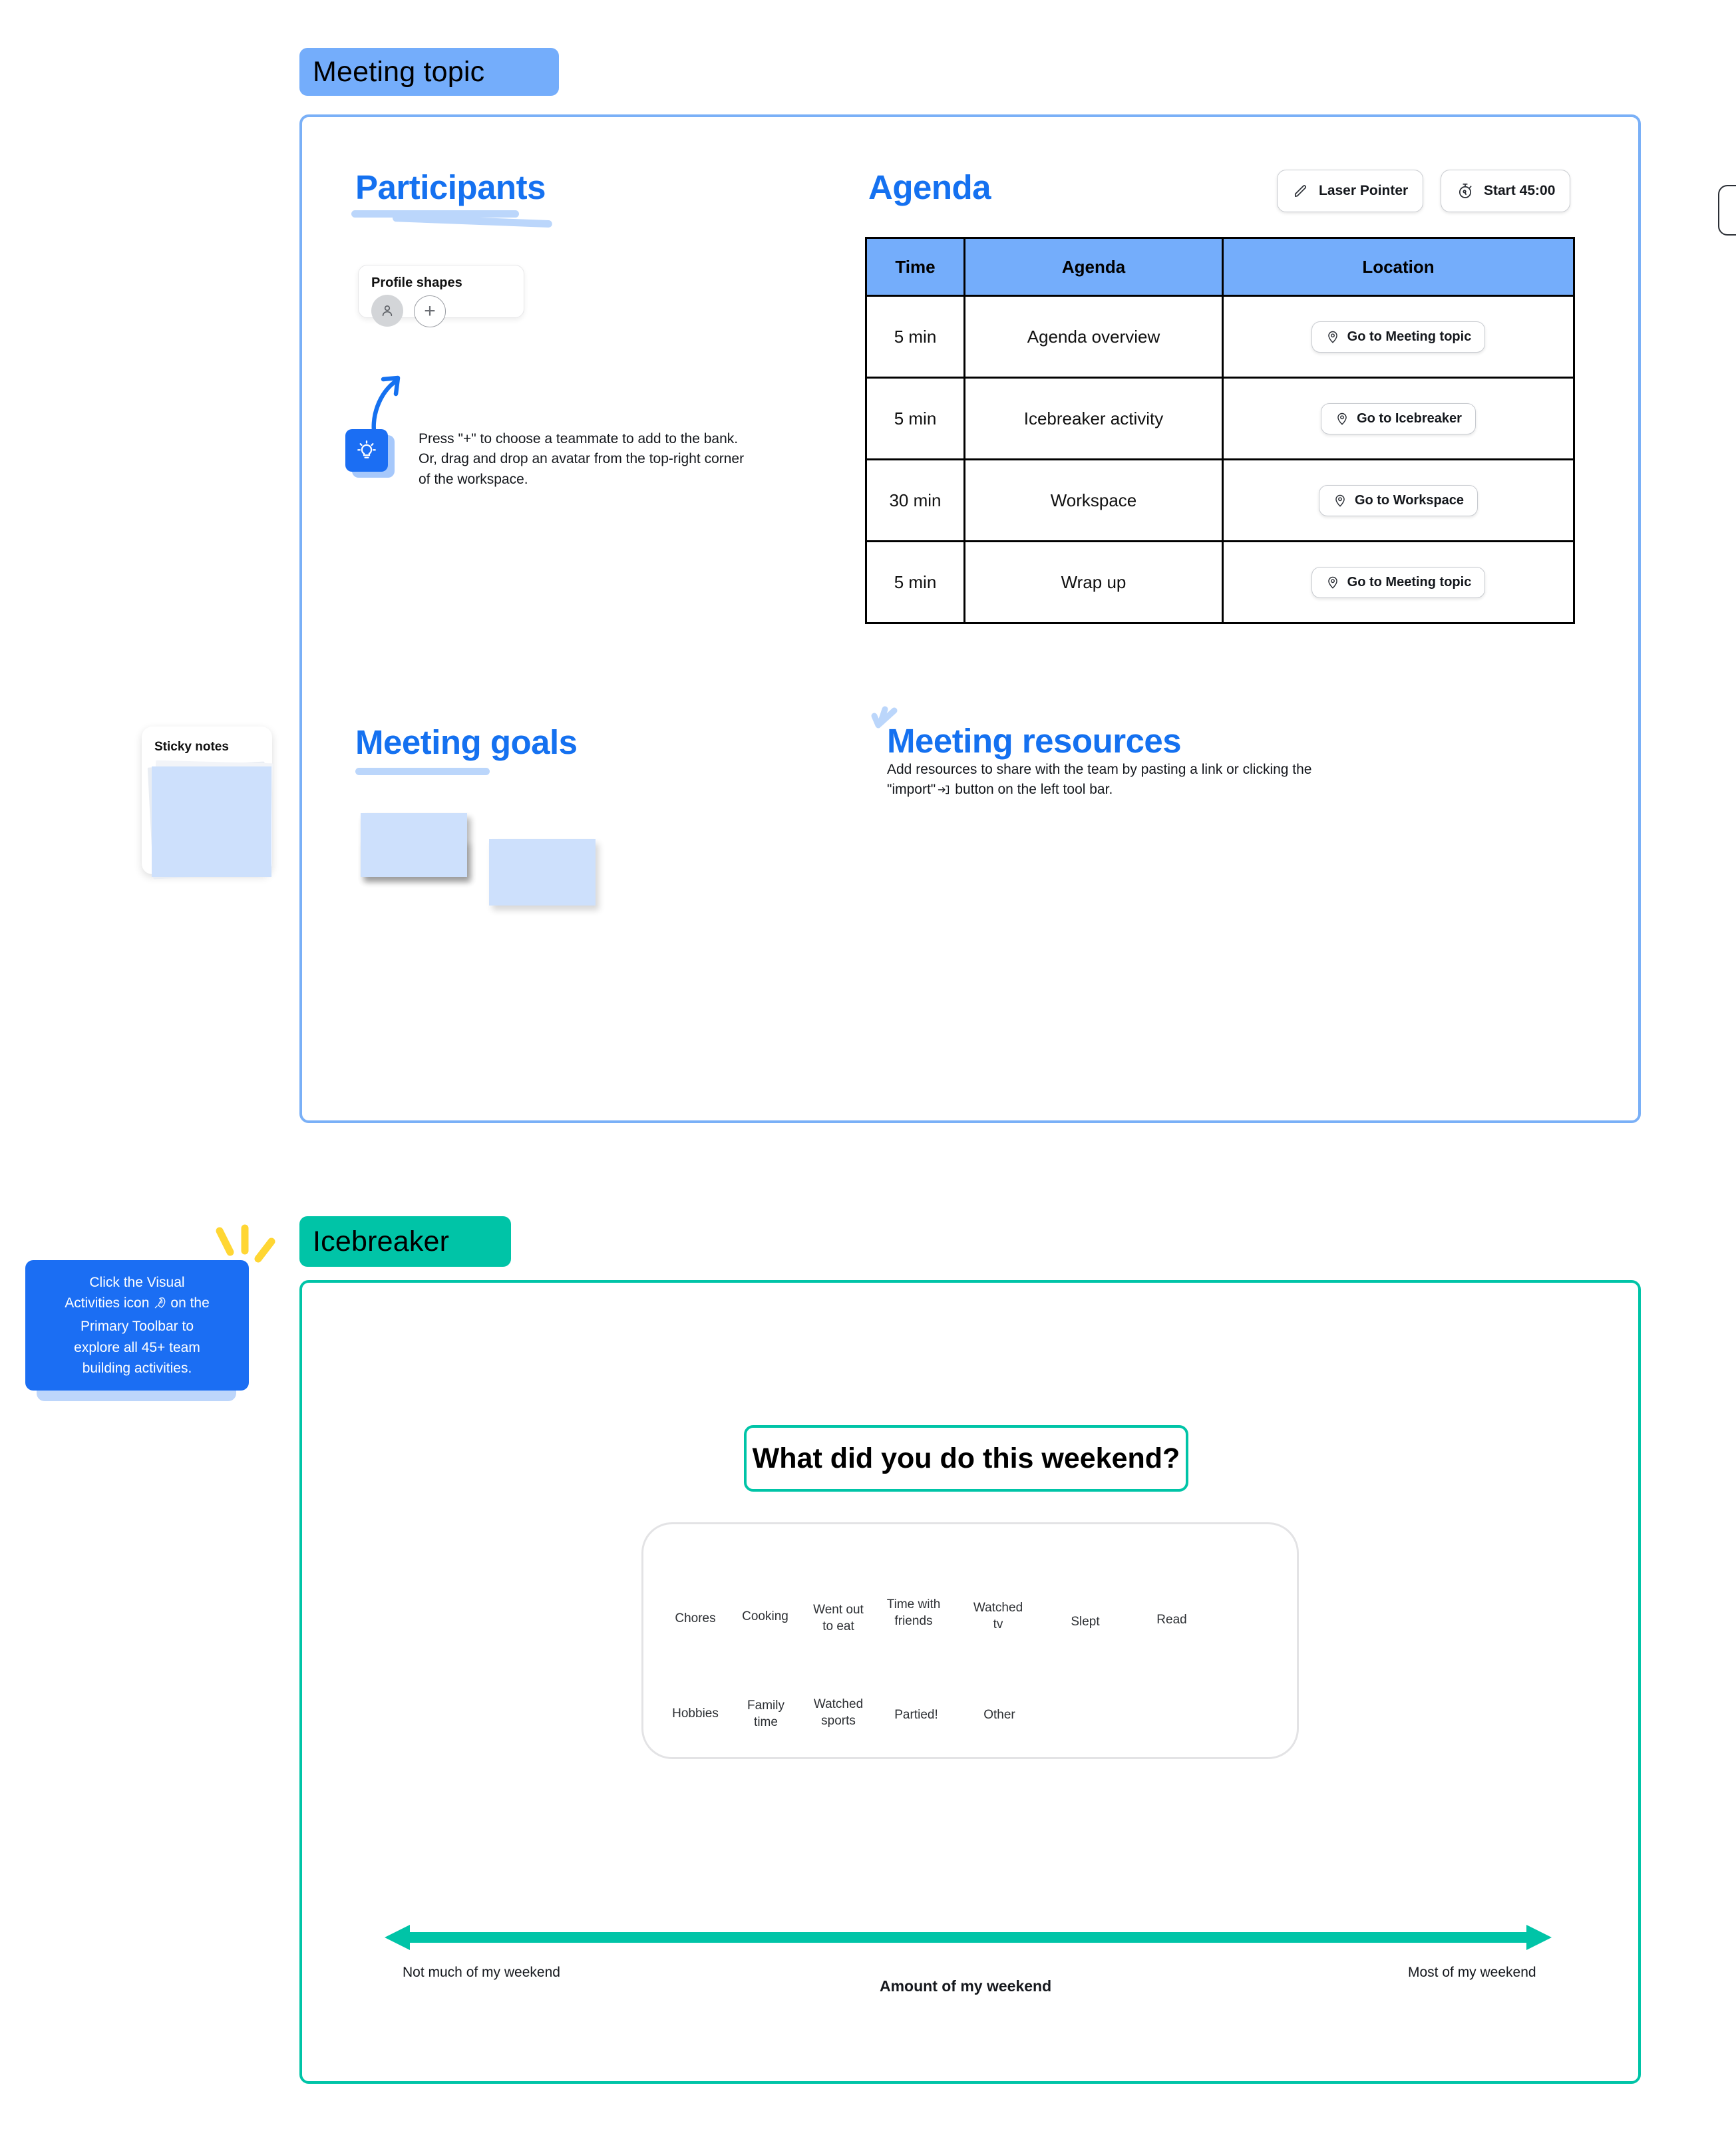  I want to click on tooltip-line4: explore all 45+ team, so click(137, 1347).